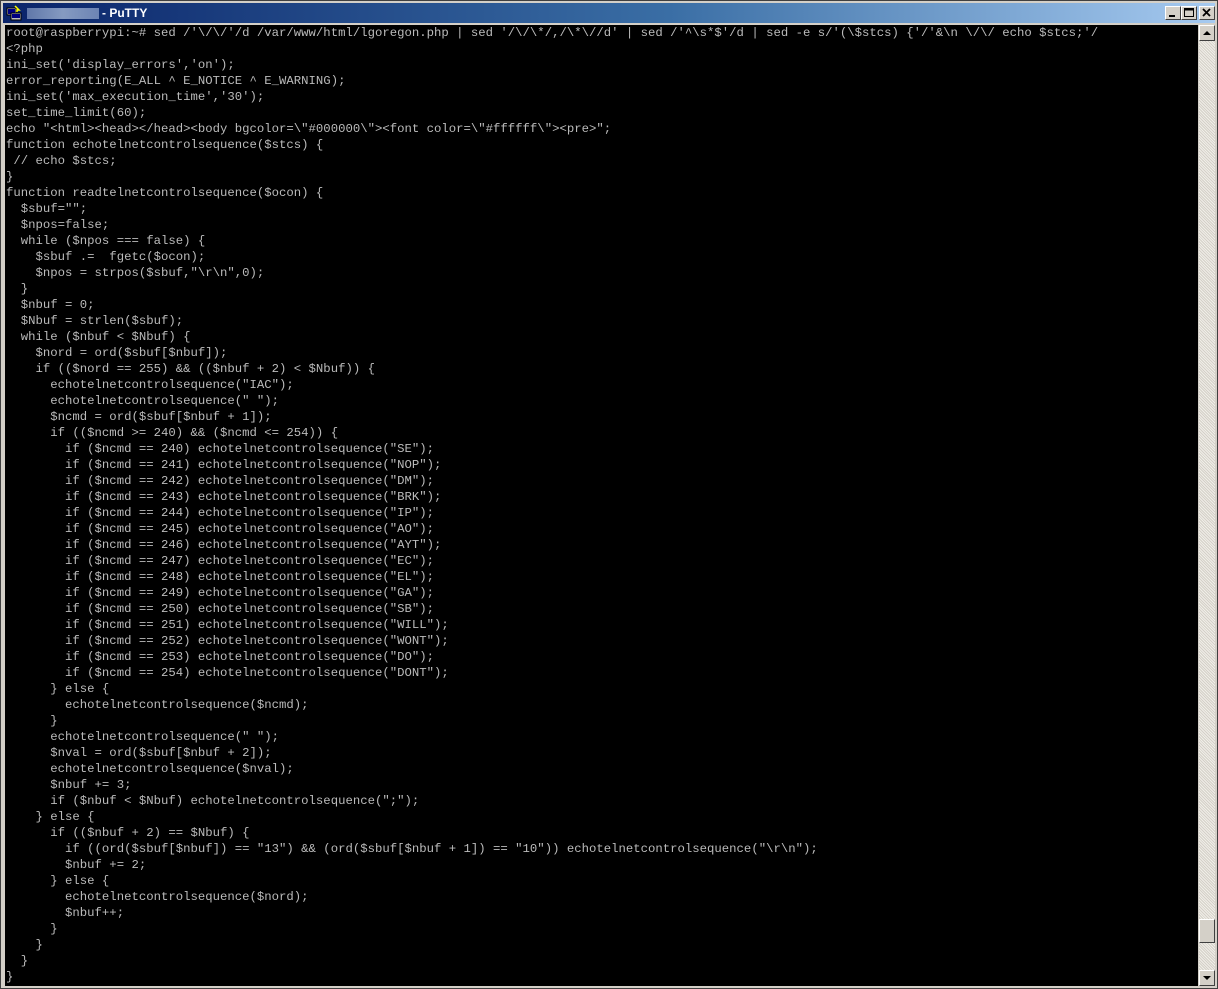 This screenshot has width=1218, height=989. Describe the element at coordinates (58, 225) in the screenshot. I see `terminal-line: $npos=false;` at that location.